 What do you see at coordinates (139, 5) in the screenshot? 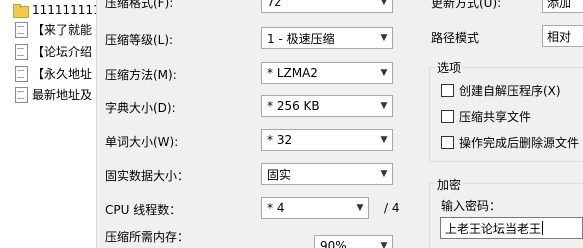
I see `archive-format-label: 压缩格式(F):` at bounding box center [139, 5].